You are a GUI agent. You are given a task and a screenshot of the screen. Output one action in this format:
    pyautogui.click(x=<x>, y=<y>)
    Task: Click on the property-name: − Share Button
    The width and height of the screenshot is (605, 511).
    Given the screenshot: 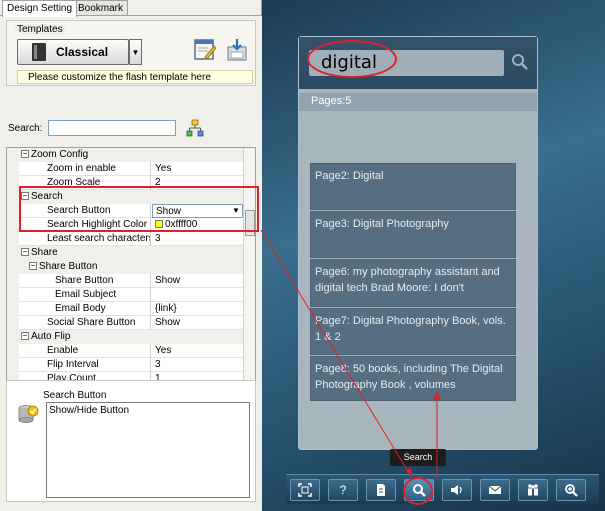 What is the action you would take?
    pyautogui.click(x=131, y=267)
    